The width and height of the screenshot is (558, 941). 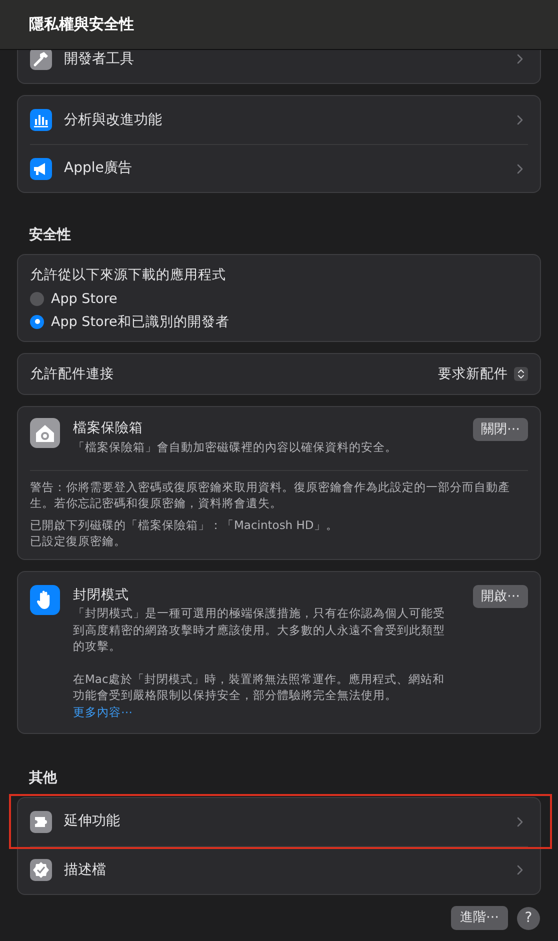 I want to click on turn-off-button: 關閉⋯, so click(x=500, y=430).